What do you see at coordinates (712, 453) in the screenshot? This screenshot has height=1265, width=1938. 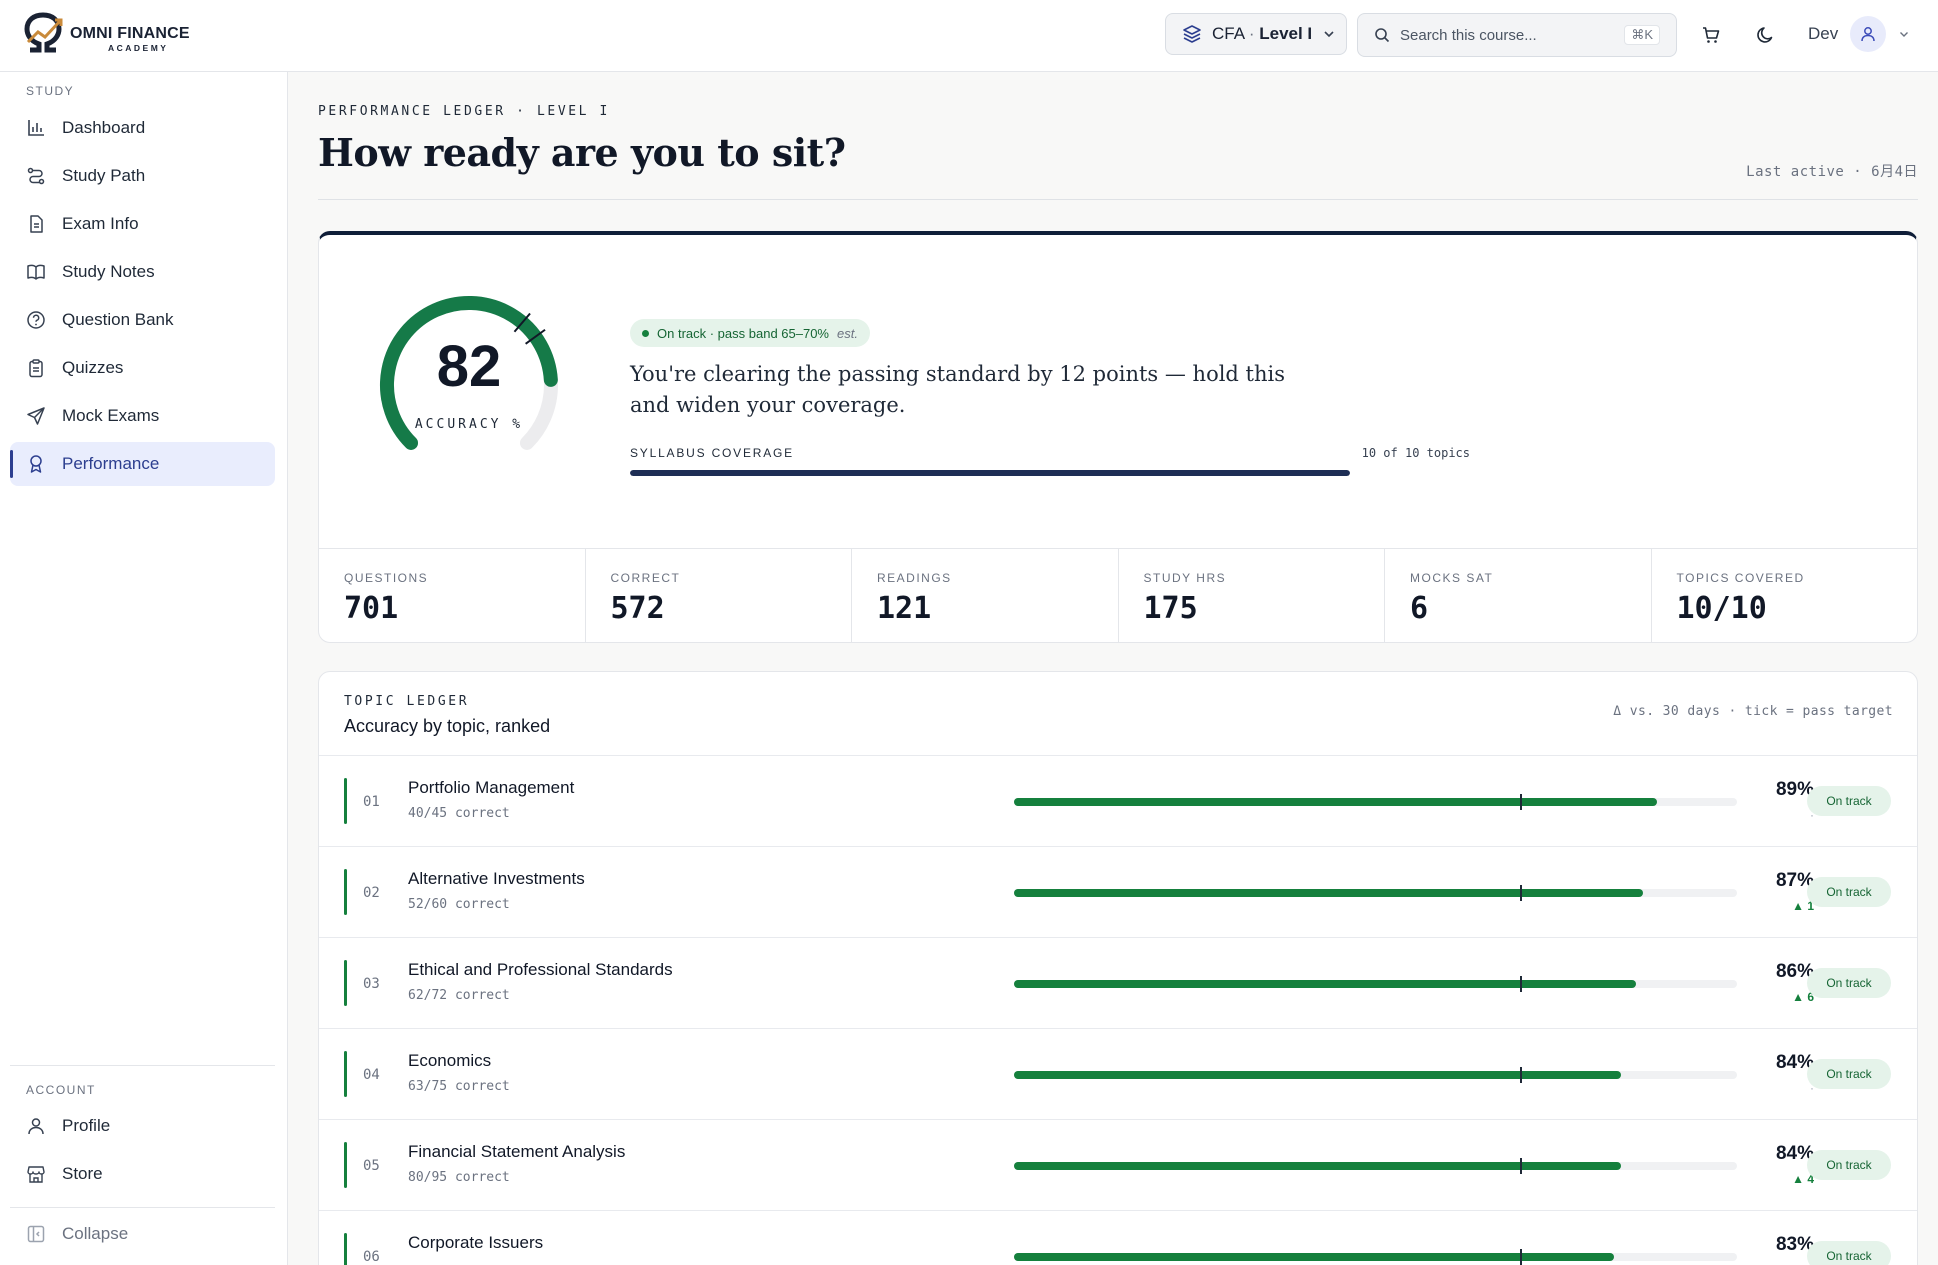 I see `coverage-label: SYLLABUS COVERAGE` at bounding box center [712, 453].